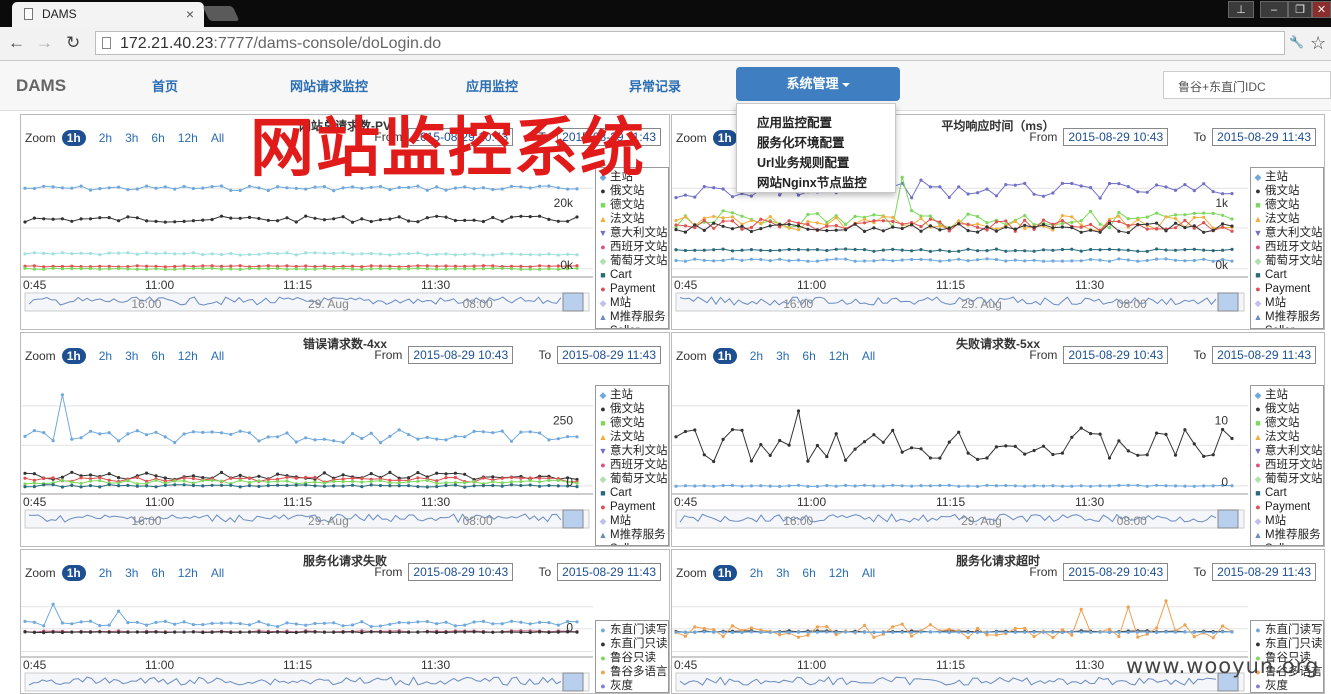 The width and height of the screenshot is (1331, 694). I want to click on user-icon: ⊥, so click(1241, 9).